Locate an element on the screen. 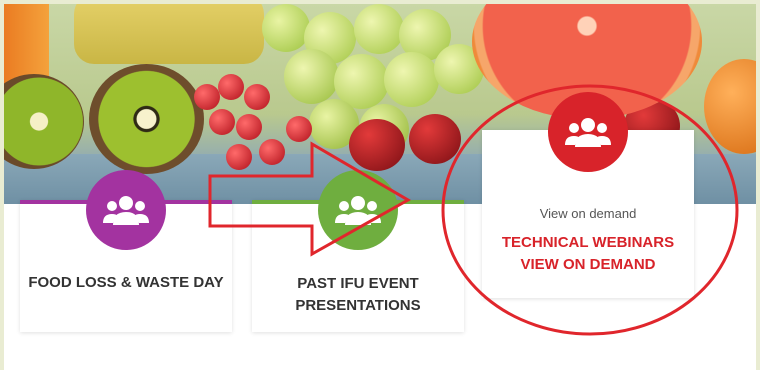 This screenshot has height=370, width=760. card-cta-link: TECHNICAL WEBINARS VIEW ON DEMAND is located at coordinates (588, 254).